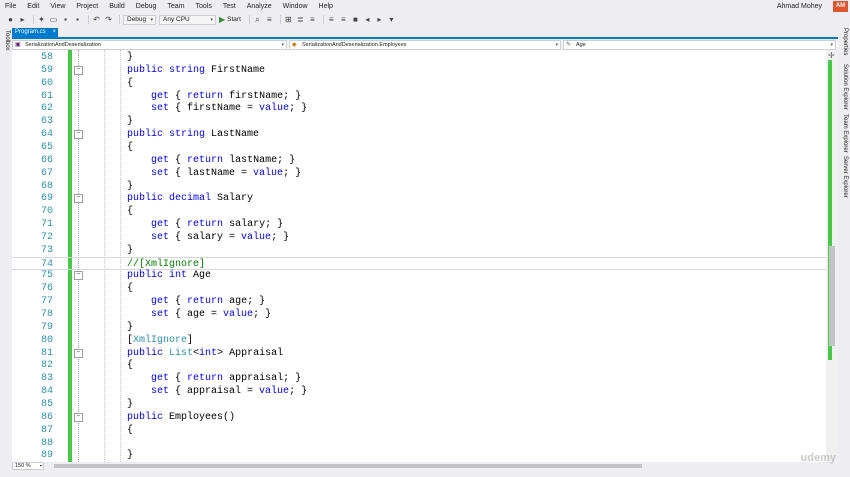 The height and width of the screenshot is (477, 850). Describe the element at coordinates (87, 6) in the screenshot. I see `menu-item: Project` at that location.